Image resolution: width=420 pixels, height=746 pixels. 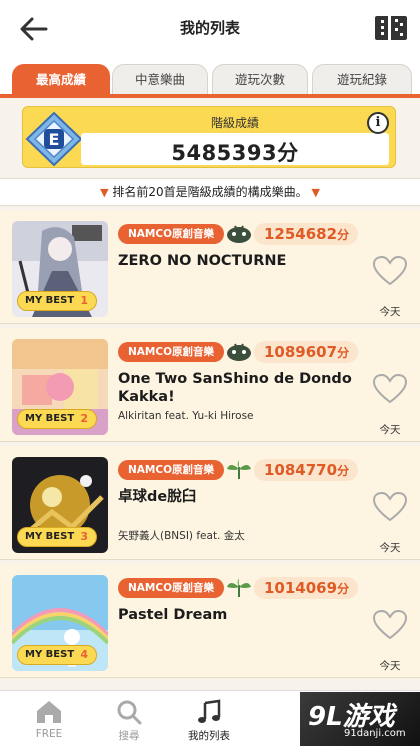 I want to click on notice-text: 排名前20首是階級成績的構成樂曲。, so click(x=210, y=192).